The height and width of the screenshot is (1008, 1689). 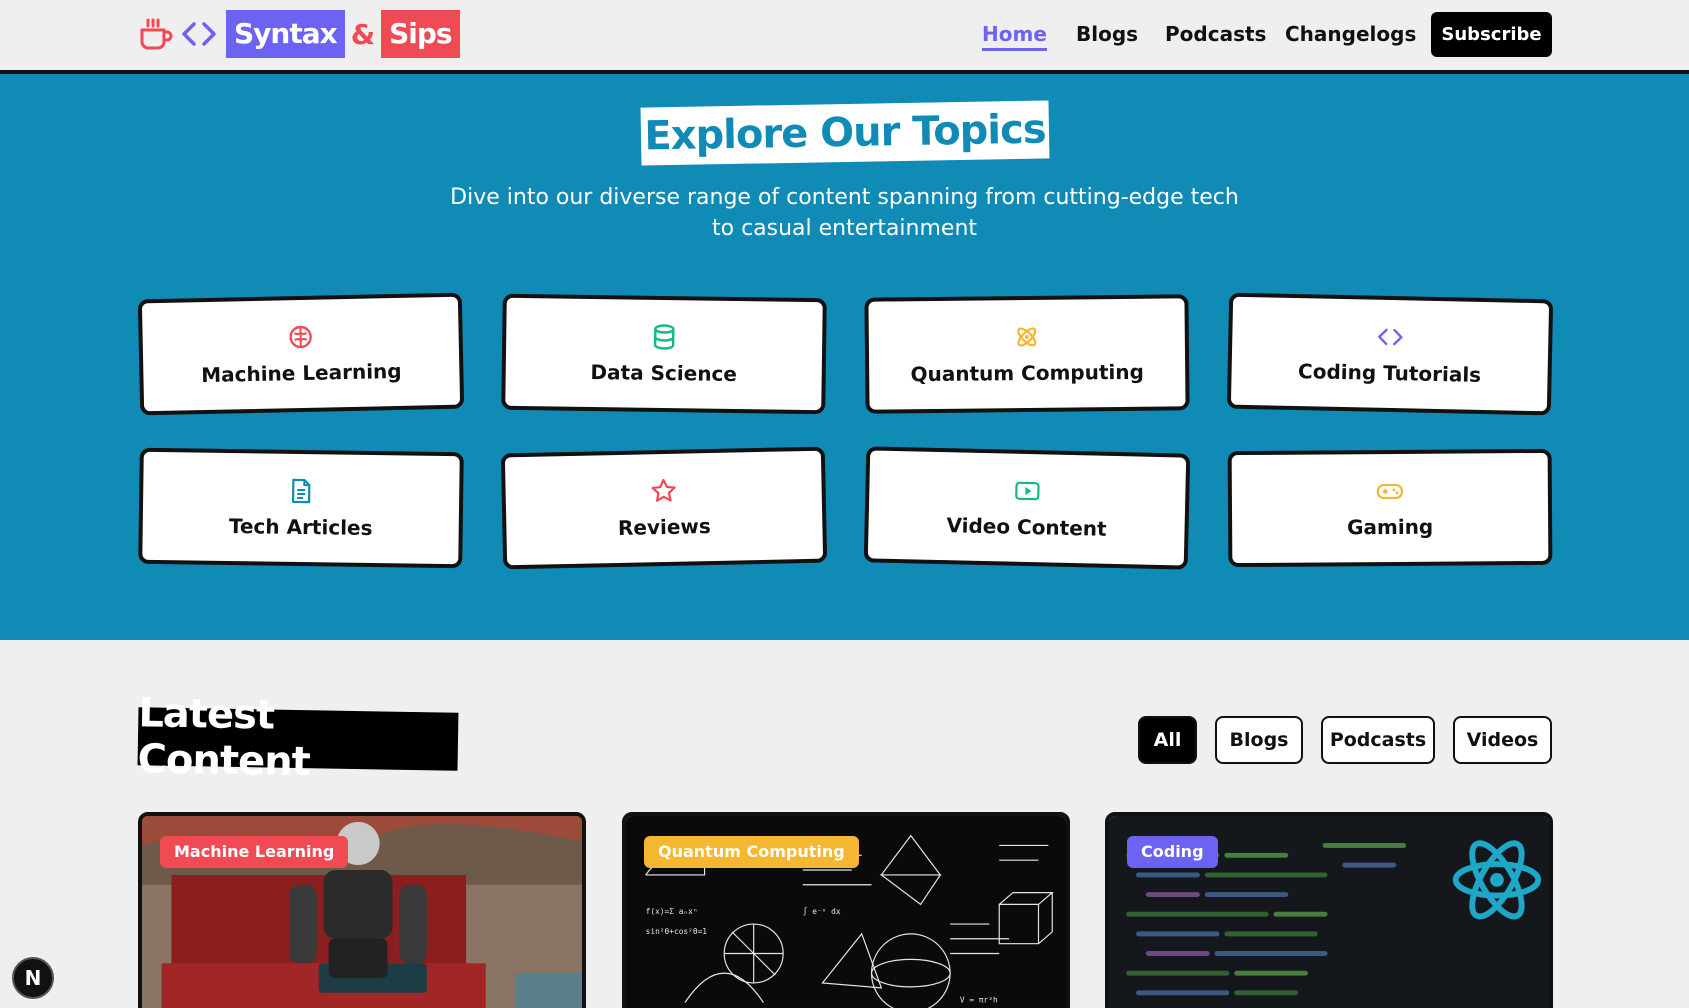 What do you see at coordinates (1378, 740) in the screenshot?
I see `filter-podcasts-button: Podcasts` at bounding box center [1378, 740].